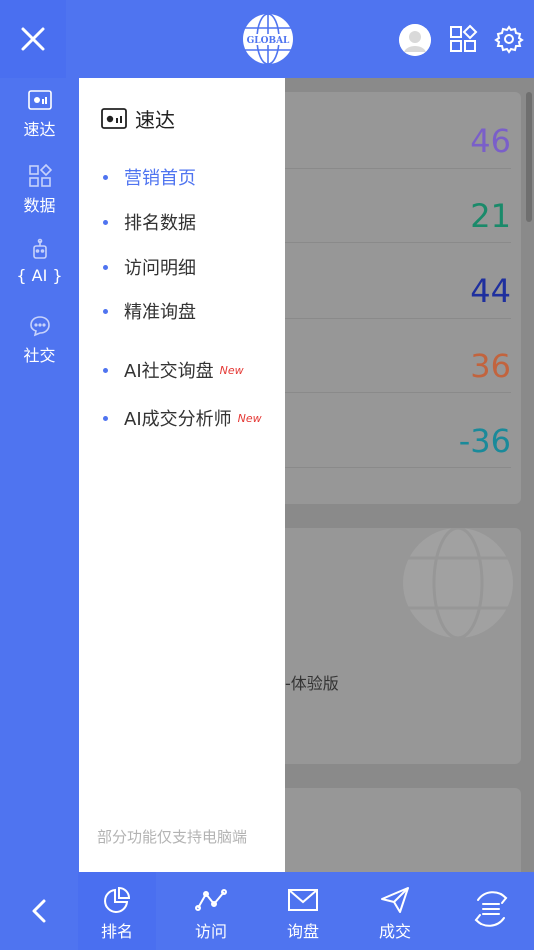 The height and width of the screenshot is (950, 534). I want to click on menu-item-label: 访问明细, so click(160, 268).